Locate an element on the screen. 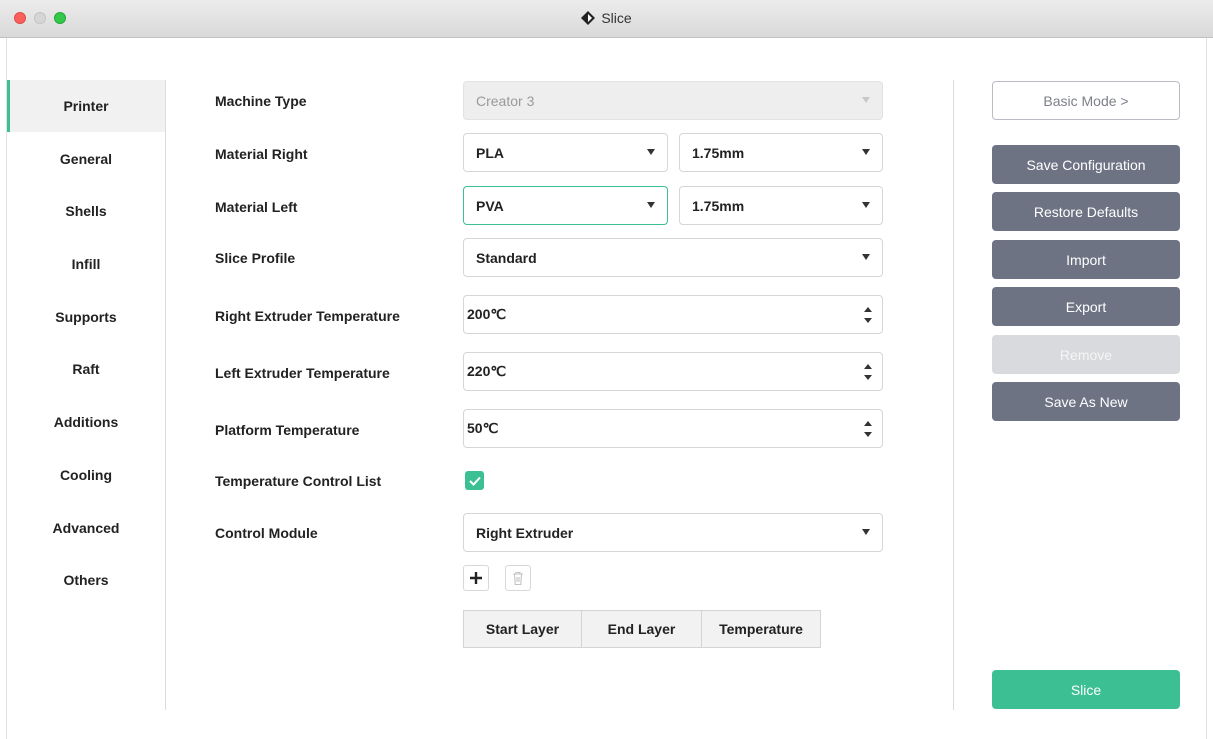  sidebar-item-label: Others is located at coordinates (86, 580).